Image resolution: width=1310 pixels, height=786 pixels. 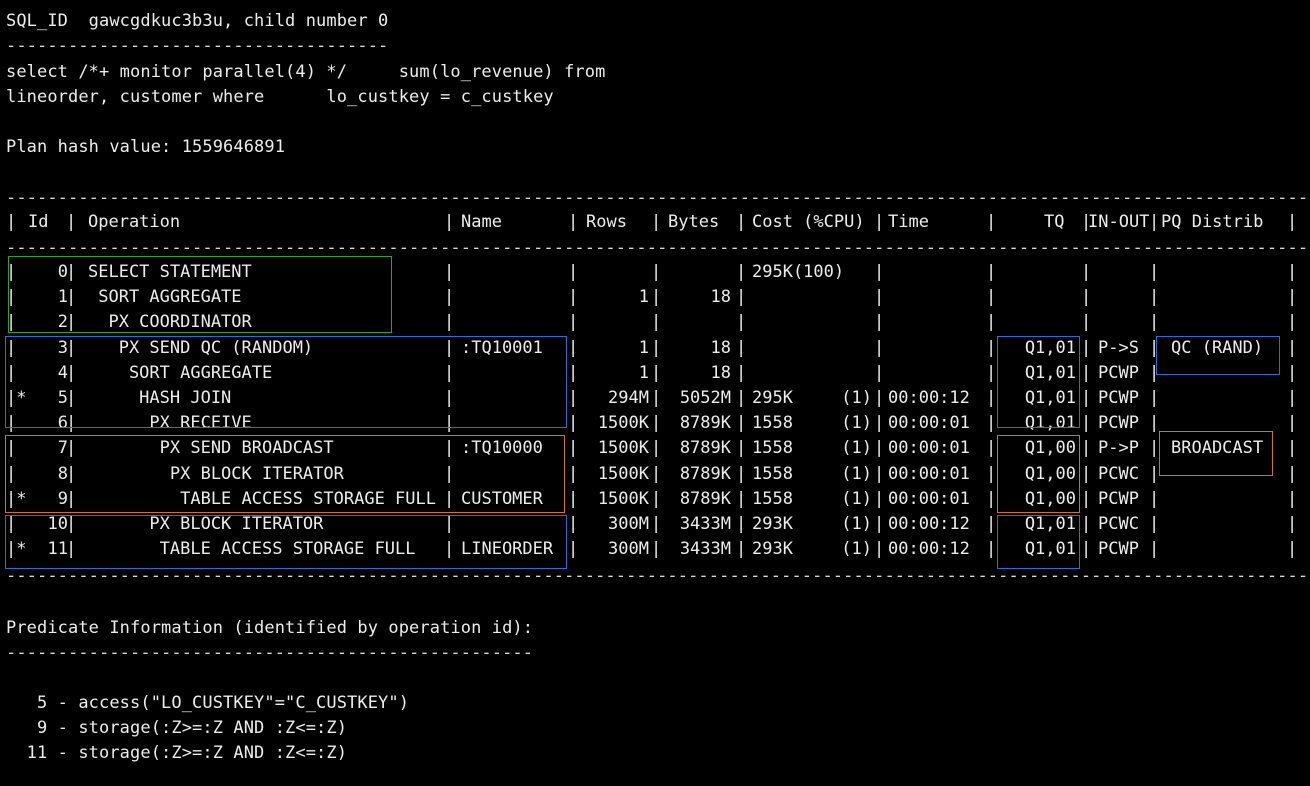 I want to click on tq-q1-00-highlight-box, so click(x=1038, y=474).